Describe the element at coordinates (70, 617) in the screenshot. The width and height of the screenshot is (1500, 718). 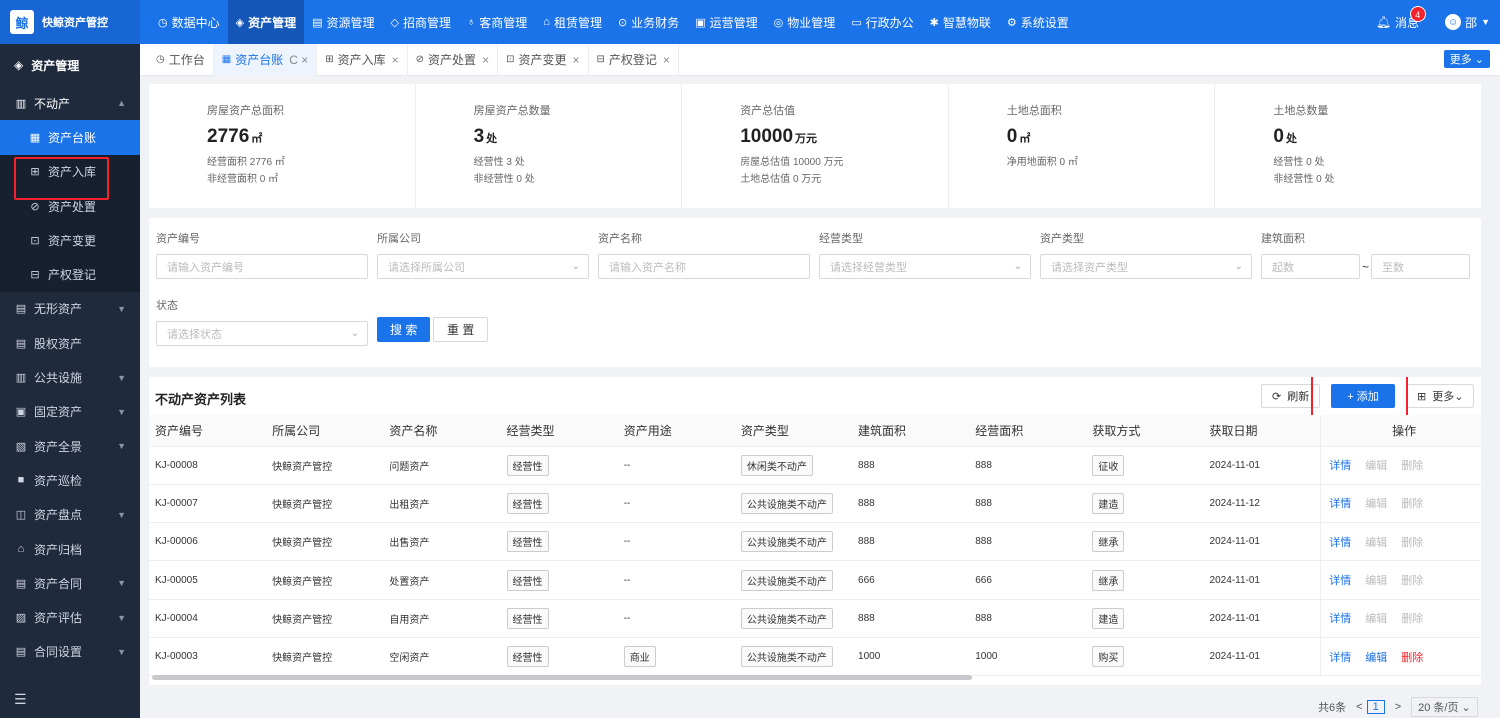
I see `sidebar-item: ▨ 资产评估 ▼` at that location.